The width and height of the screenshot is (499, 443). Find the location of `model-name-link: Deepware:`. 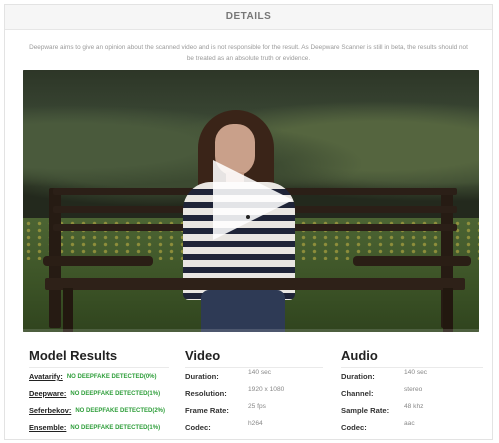

model-name-link: Deepware: is located at coordinates (47, 393).